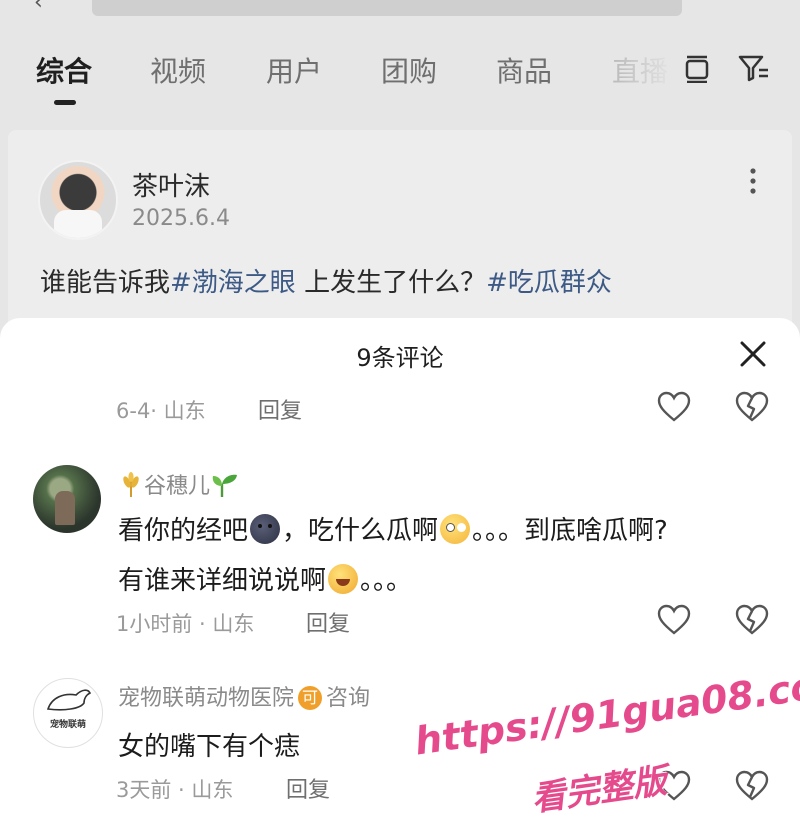 The height and width of the screenshot is (827, 800). What do you see at coordinates (391, 283) in the screenshot?
I see `post-text-middle: 上发生了什么？` at bounding box center [391, 283].